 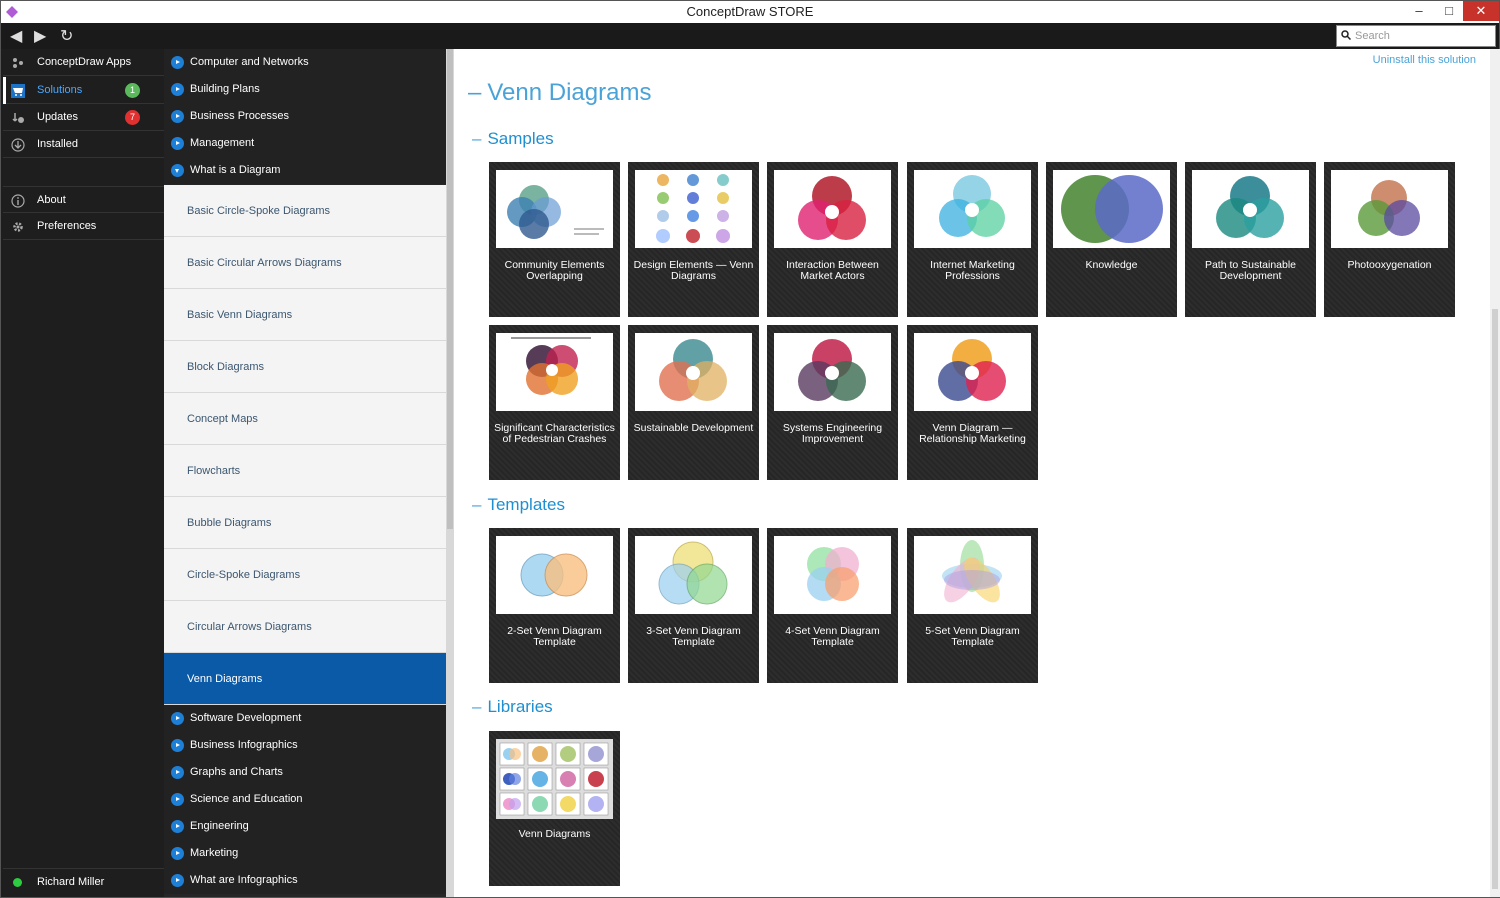 I want to click on nav-label: About, so click(x=51, y=200).